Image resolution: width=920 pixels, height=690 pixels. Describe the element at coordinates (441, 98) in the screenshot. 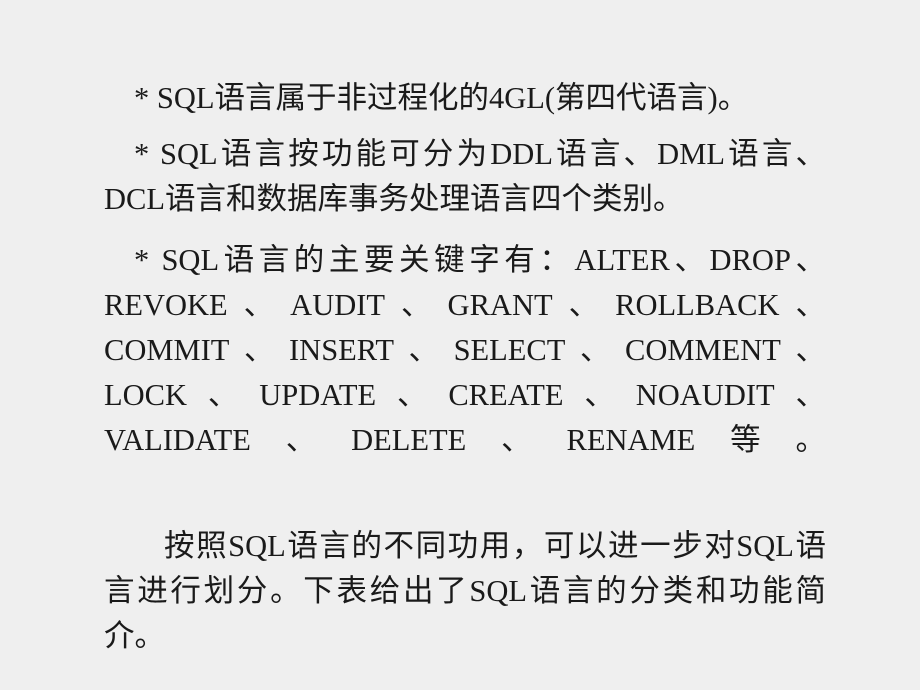

I see `bullet-paragraph-sql-is-4gl: * SQL语言属于非过程化的4GL(第四代语言)。` at that location.